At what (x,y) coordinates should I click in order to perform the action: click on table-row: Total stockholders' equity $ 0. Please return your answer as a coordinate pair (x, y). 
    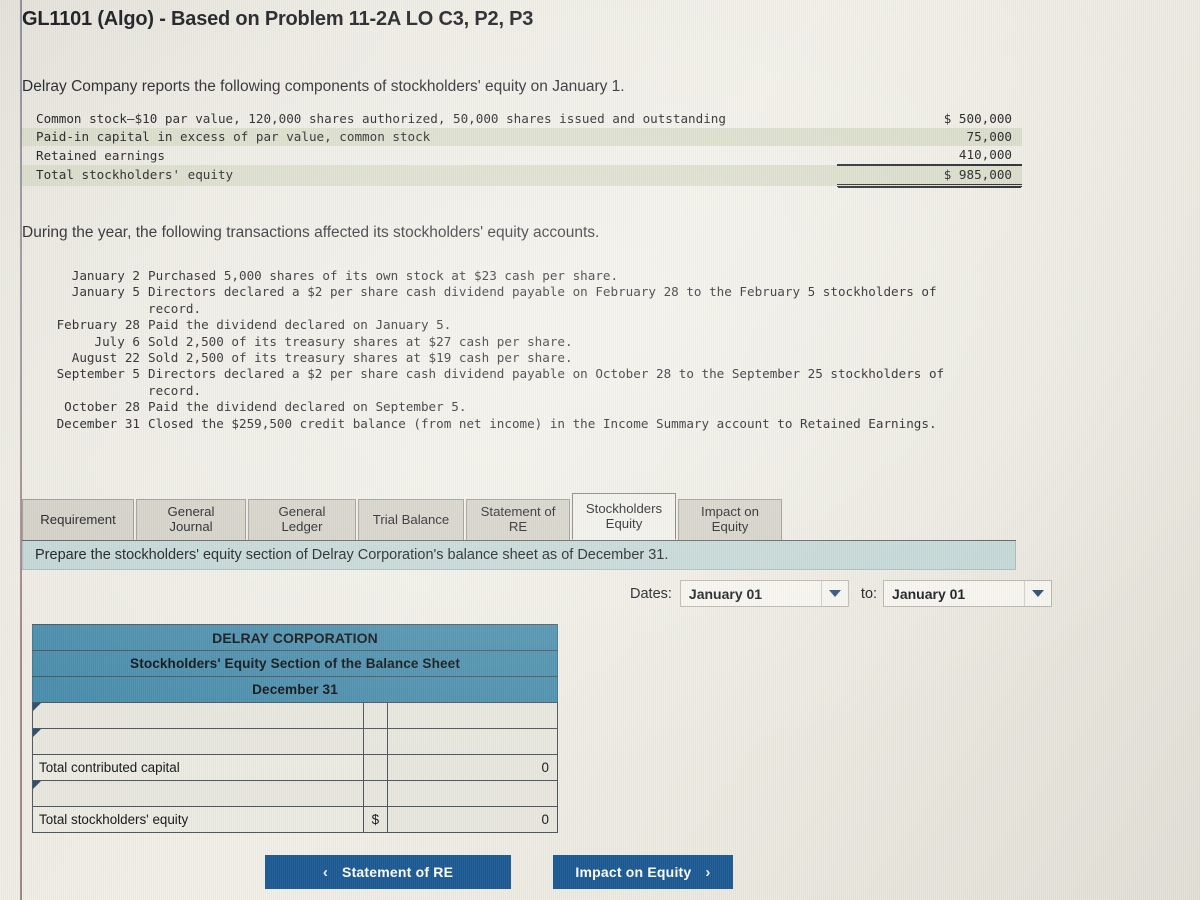
    Looking at the image, I should click on (295, 819).